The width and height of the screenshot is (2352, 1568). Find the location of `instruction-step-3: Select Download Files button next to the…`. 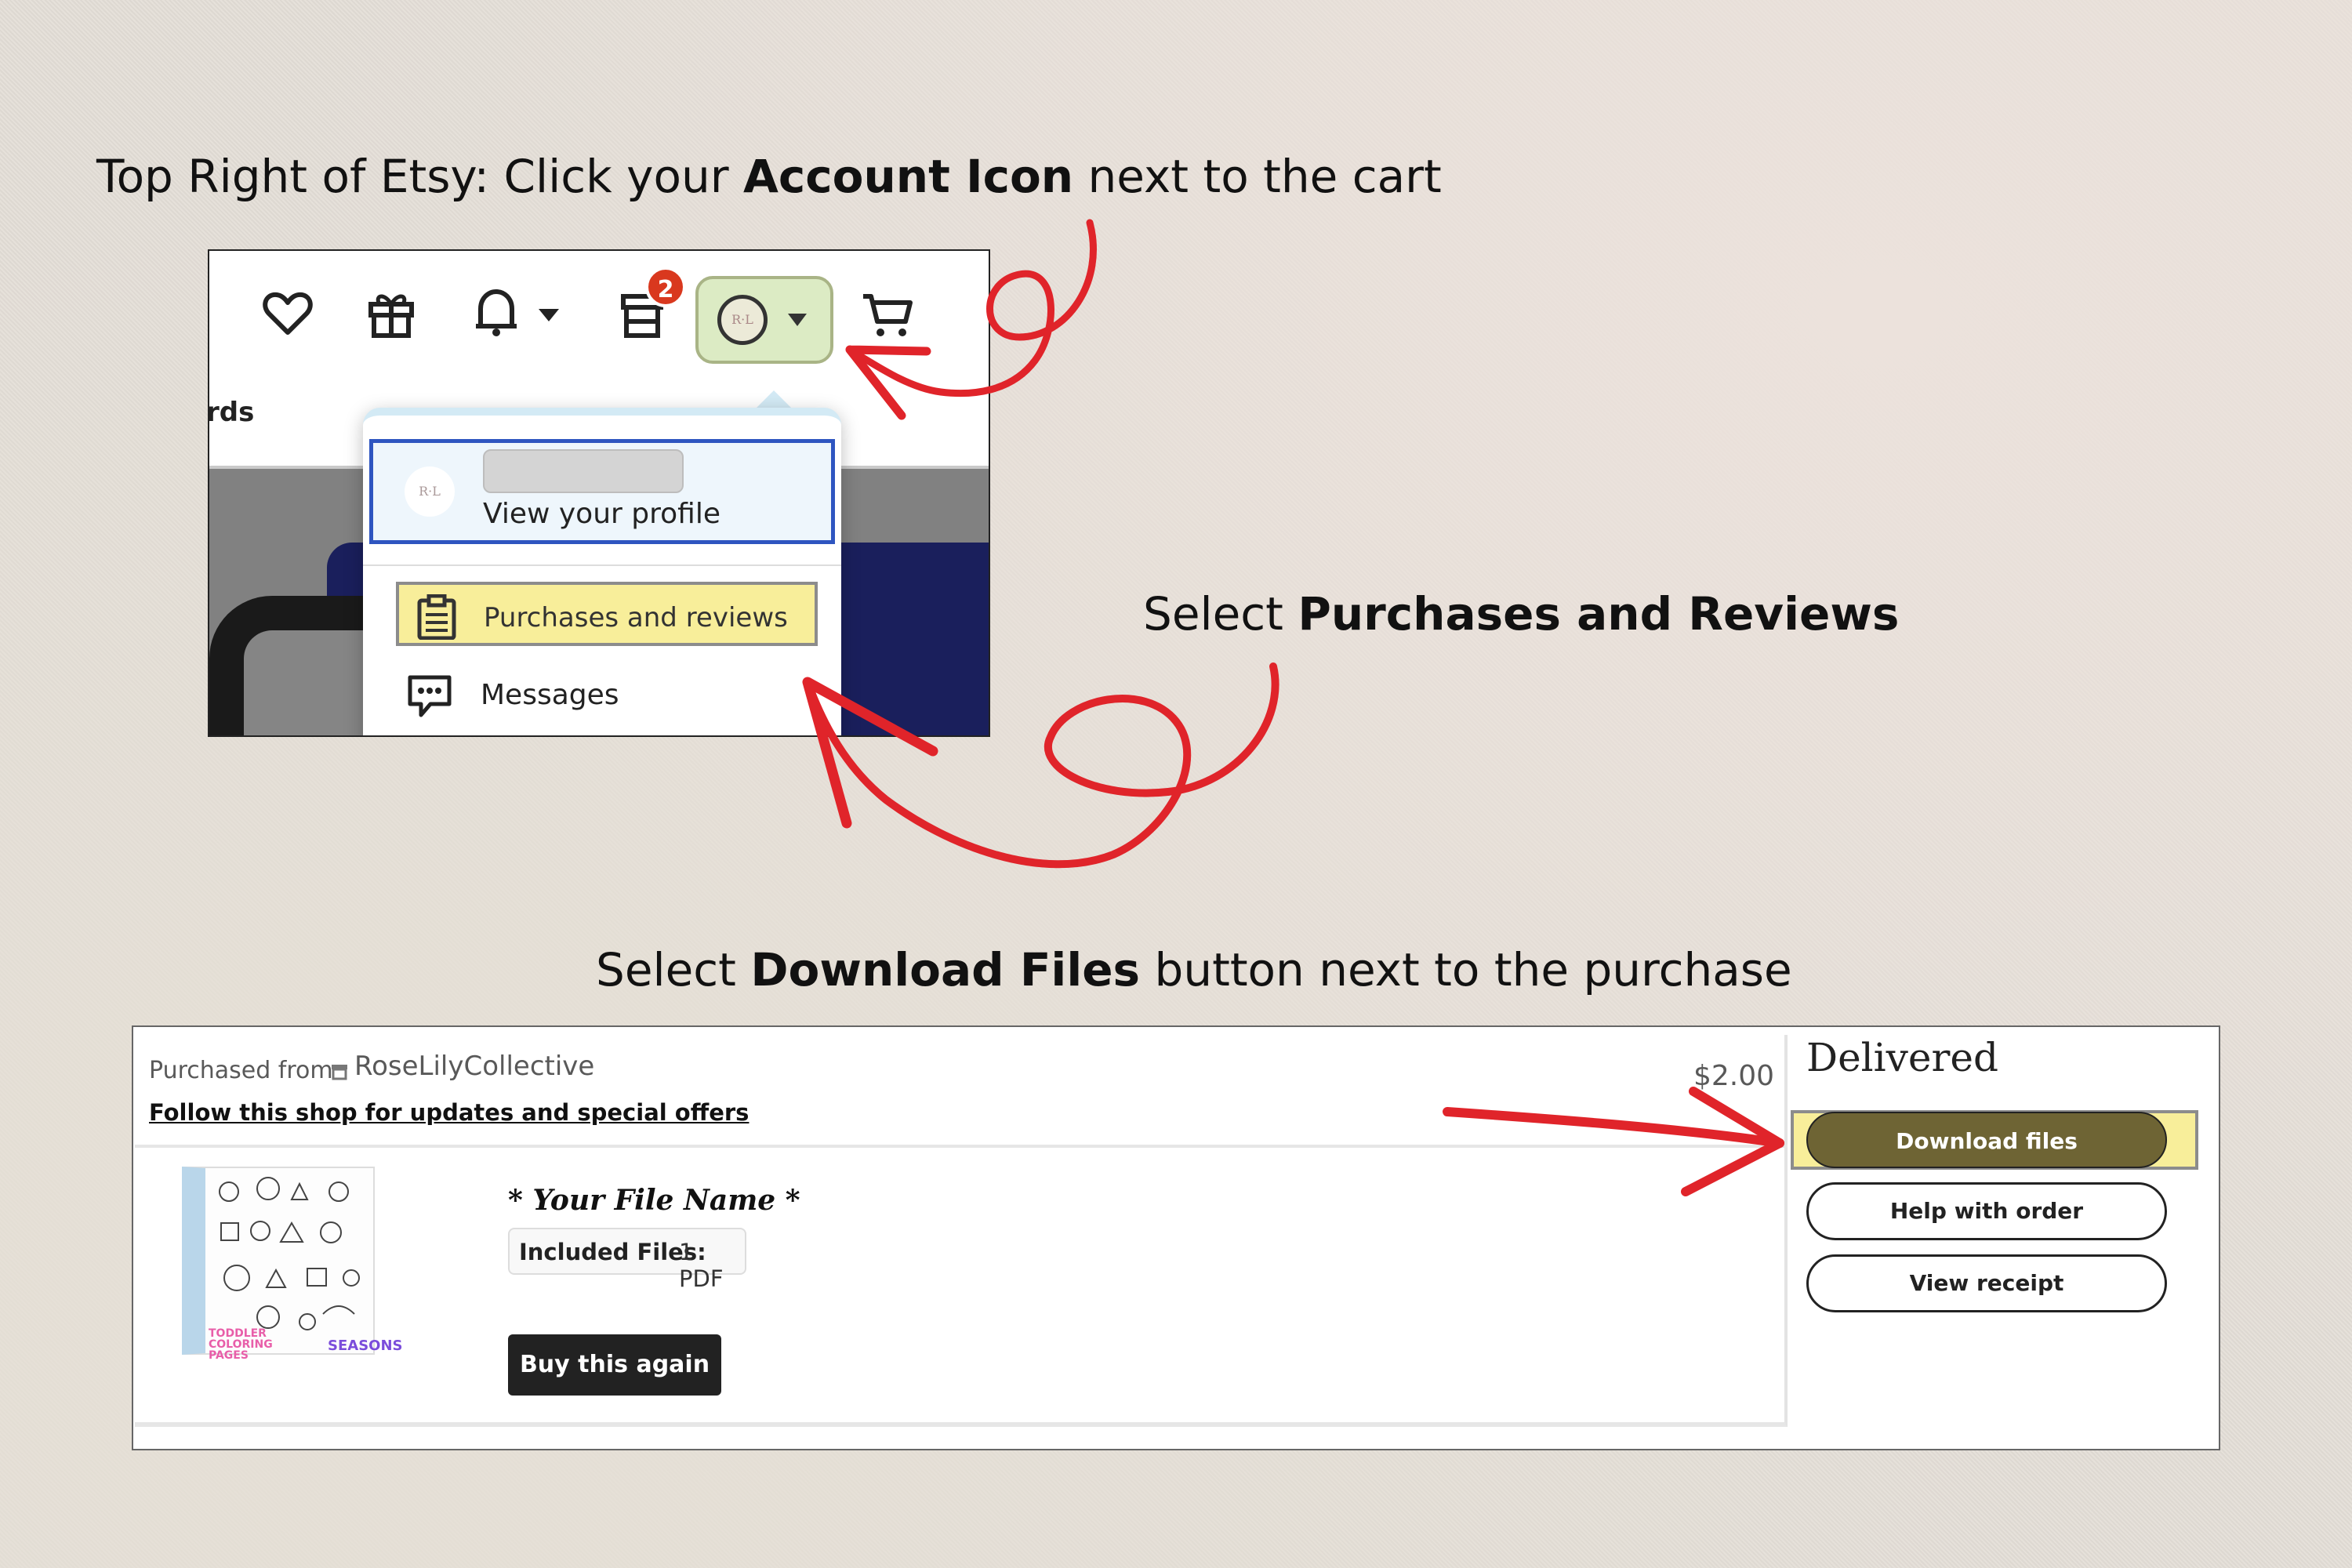

instruction-step-3: Select Download Files button next to the… is located at coordinates (1194, 970).